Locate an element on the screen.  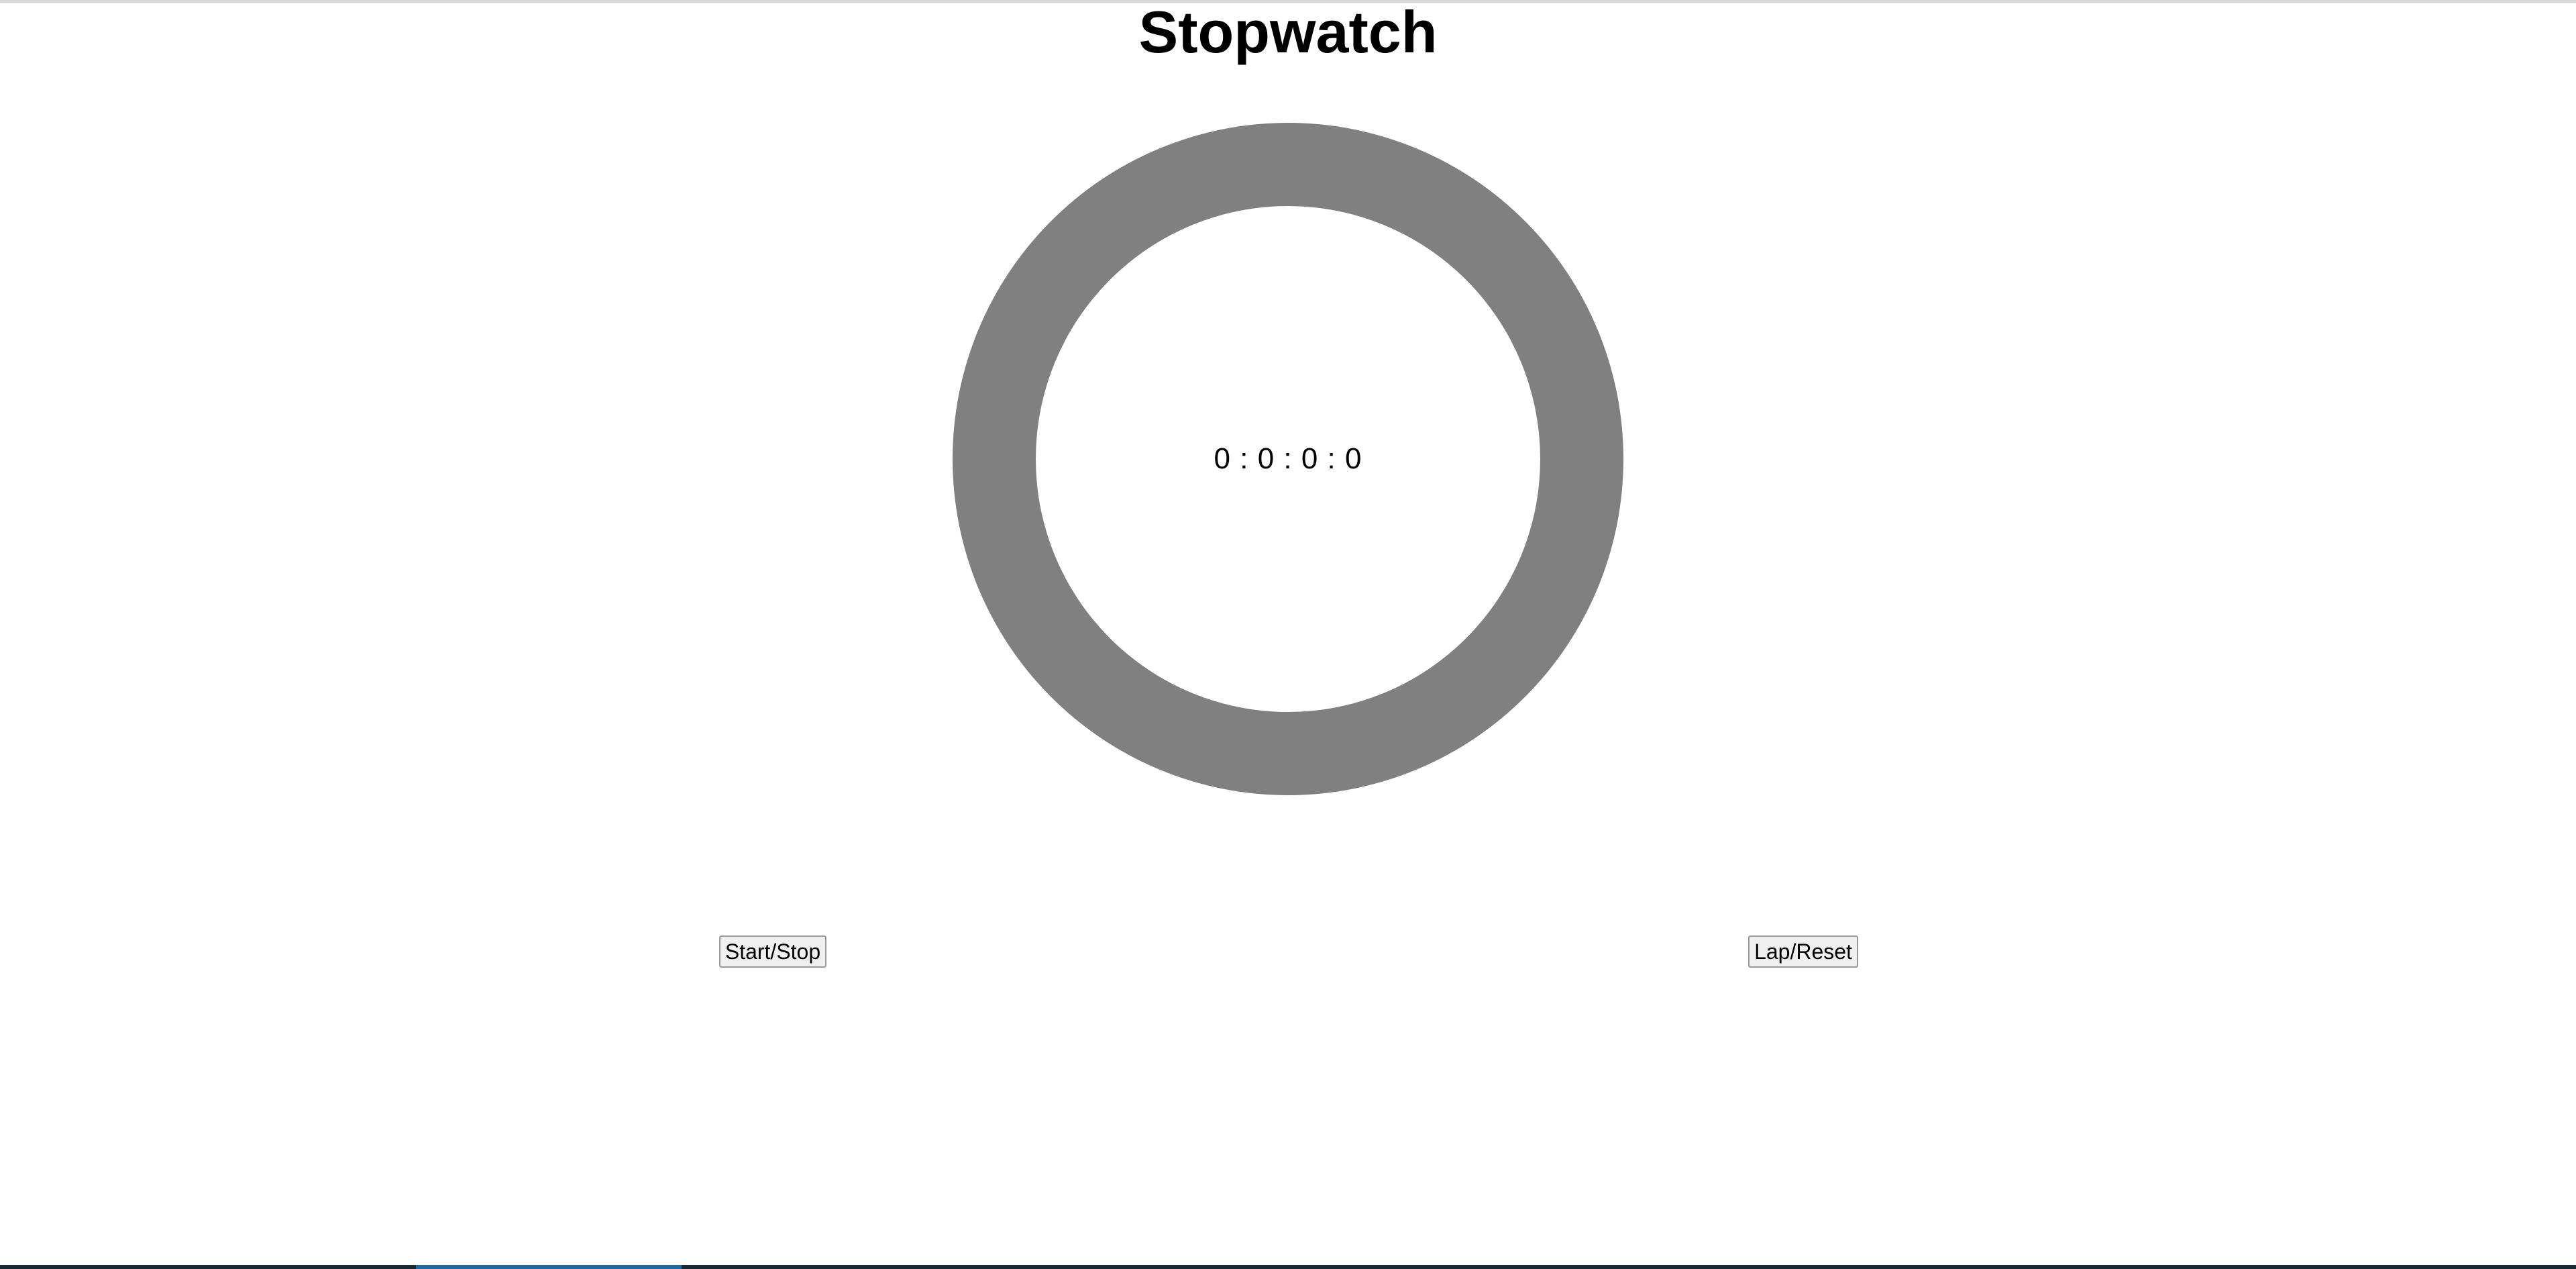
taskbar-edge is located at coordinates (1288, 1267).